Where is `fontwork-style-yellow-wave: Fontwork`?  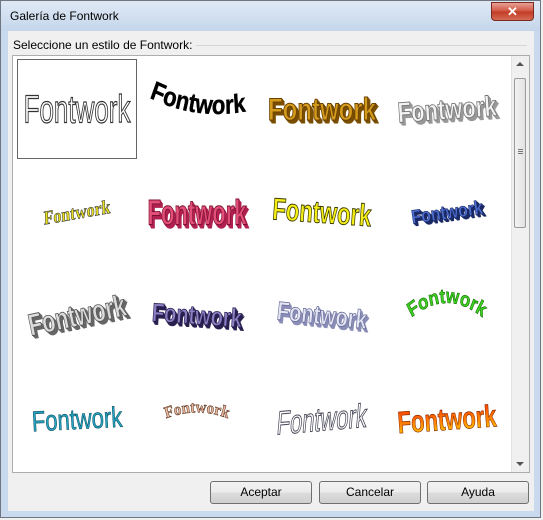 fontwork-style-yellow-wave: Fontwork is located at coordinates (322, 212).